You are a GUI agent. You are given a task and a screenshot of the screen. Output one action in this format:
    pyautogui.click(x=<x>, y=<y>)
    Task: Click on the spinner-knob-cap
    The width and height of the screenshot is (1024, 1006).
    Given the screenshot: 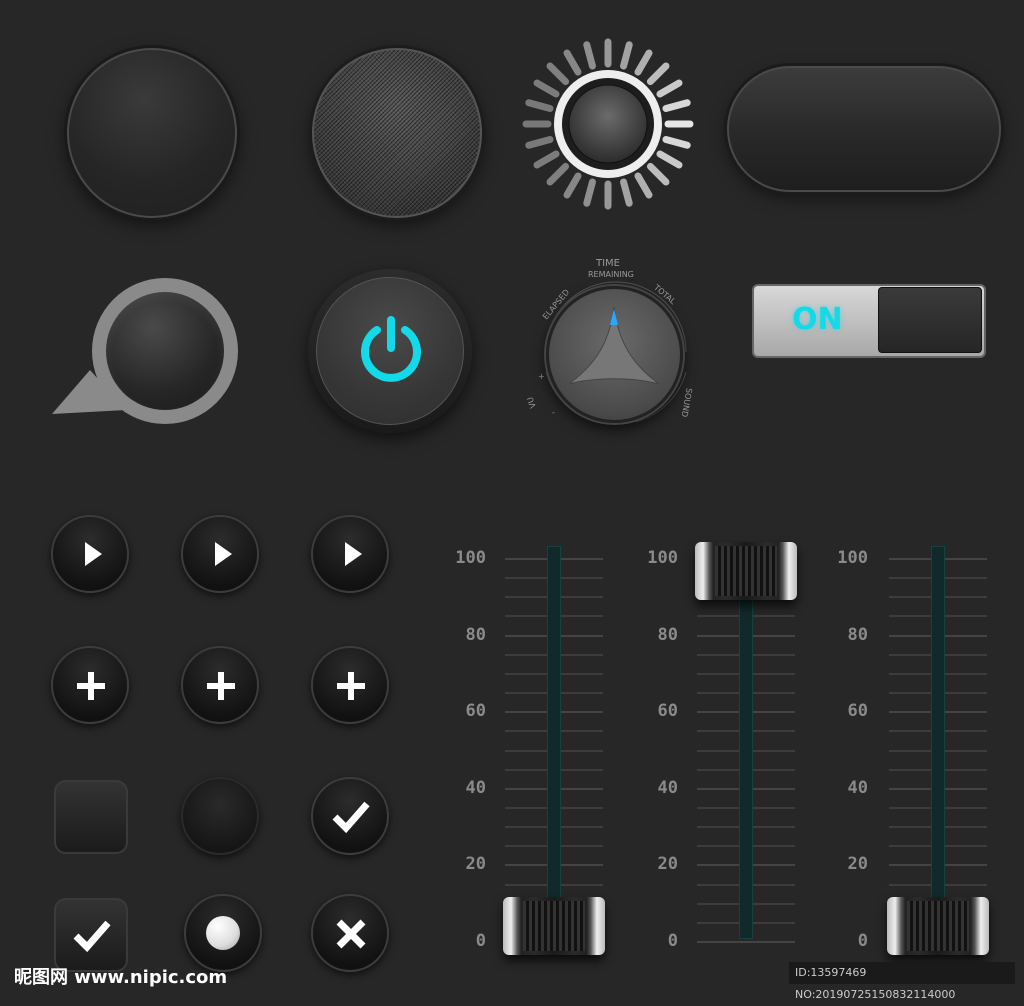 What is the action you would take?
    pyautogui.click(x=608, y=124)
    